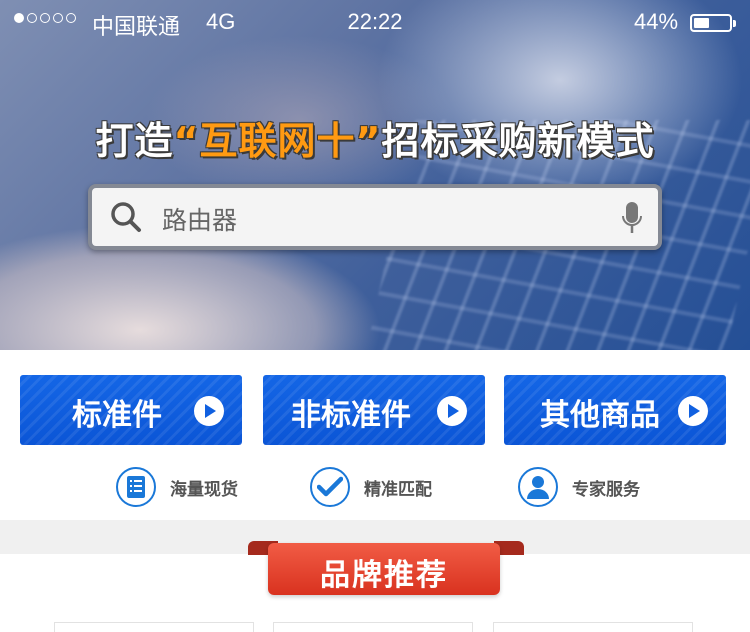  Describe the element at coordinates (117, 415) in the screenshot. I see `category-label: 标准件` at that location.